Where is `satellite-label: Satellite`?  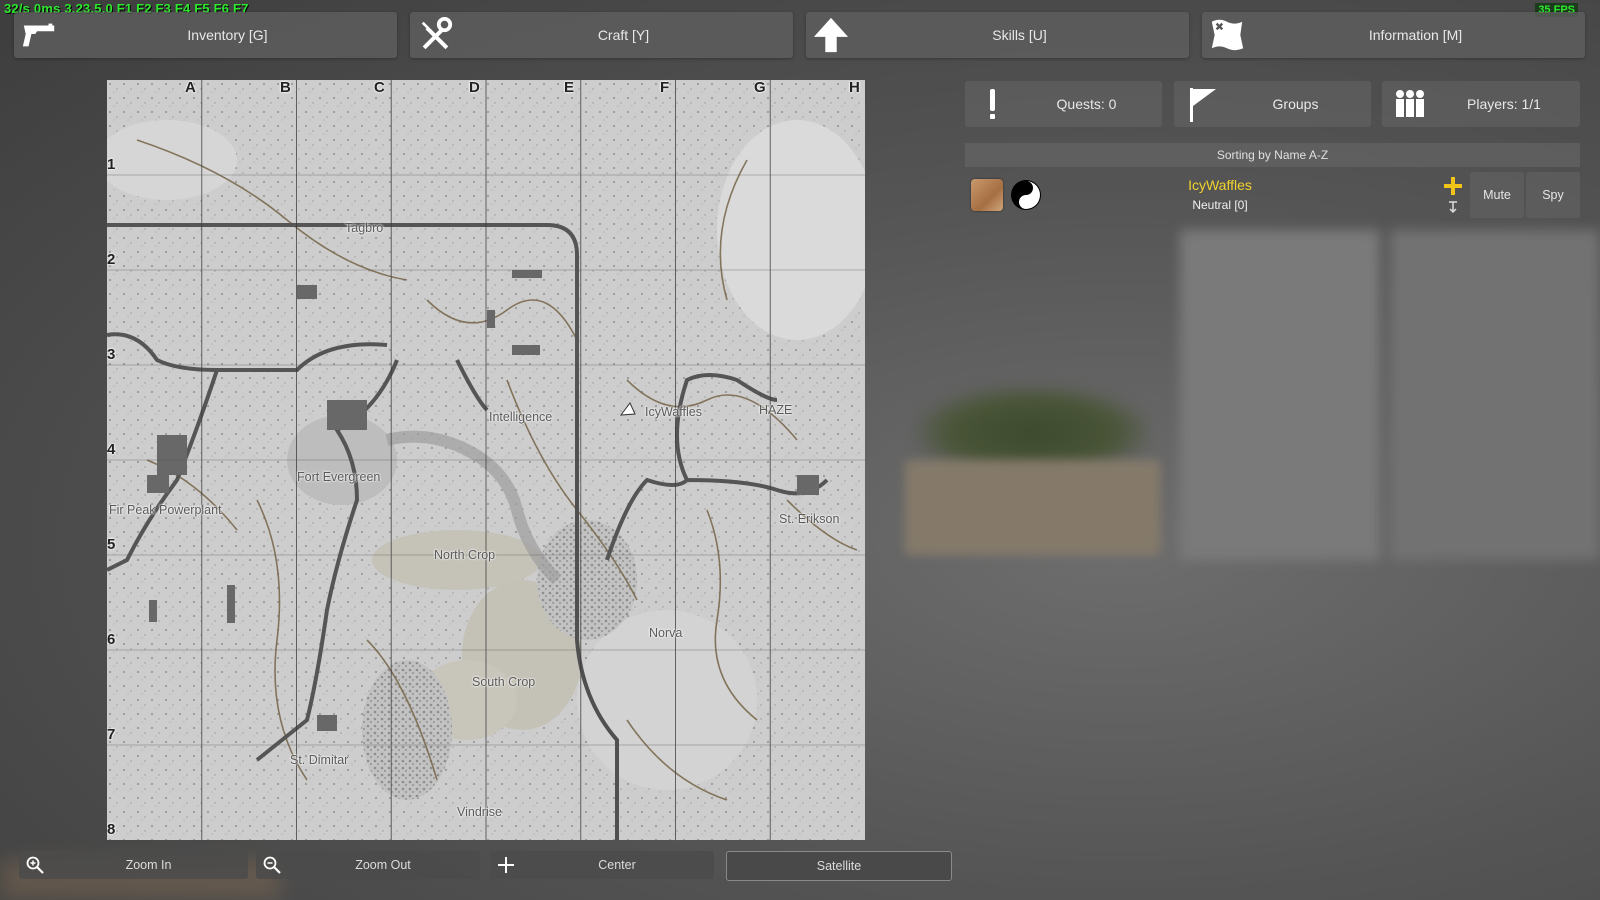 satellite-label: Satellite is located at coordinates (839, 866).